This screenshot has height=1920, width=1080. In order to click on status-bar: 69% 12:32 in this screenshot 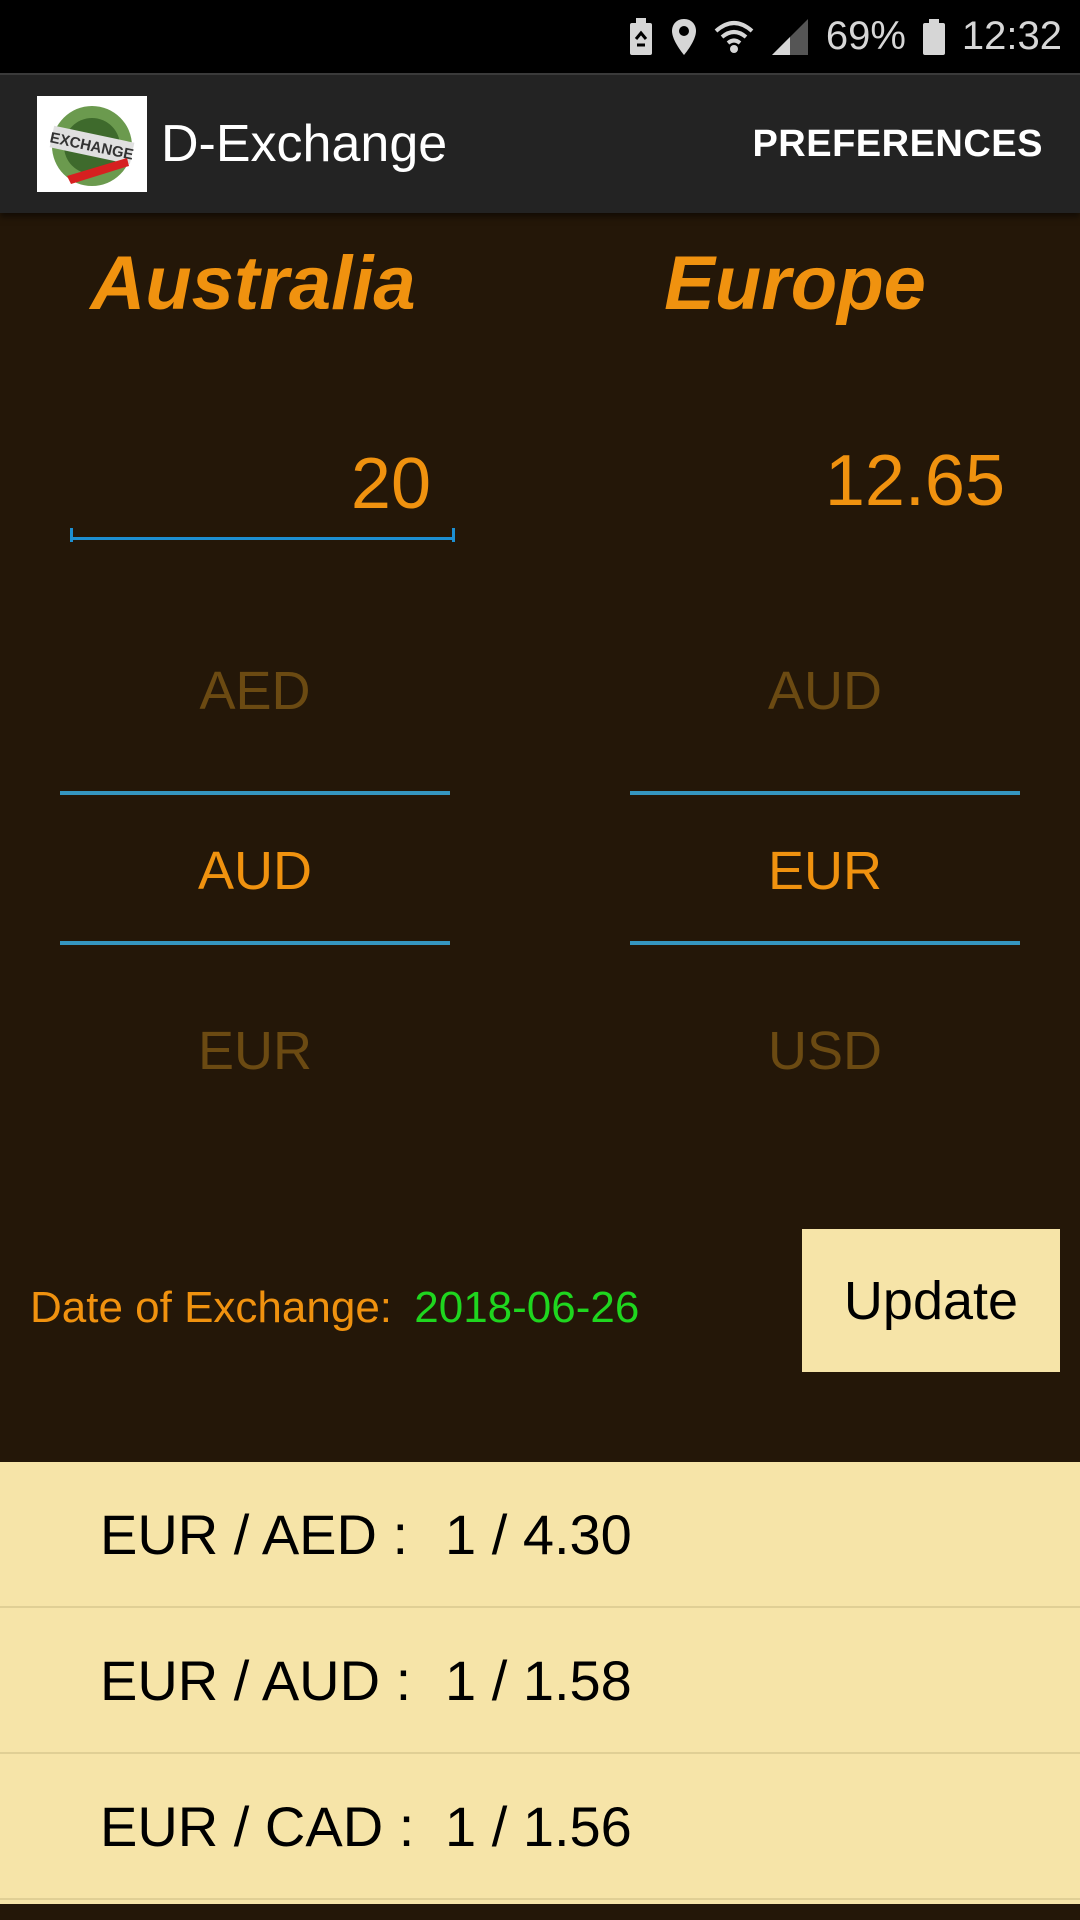, I will do `click(540, 36)`.